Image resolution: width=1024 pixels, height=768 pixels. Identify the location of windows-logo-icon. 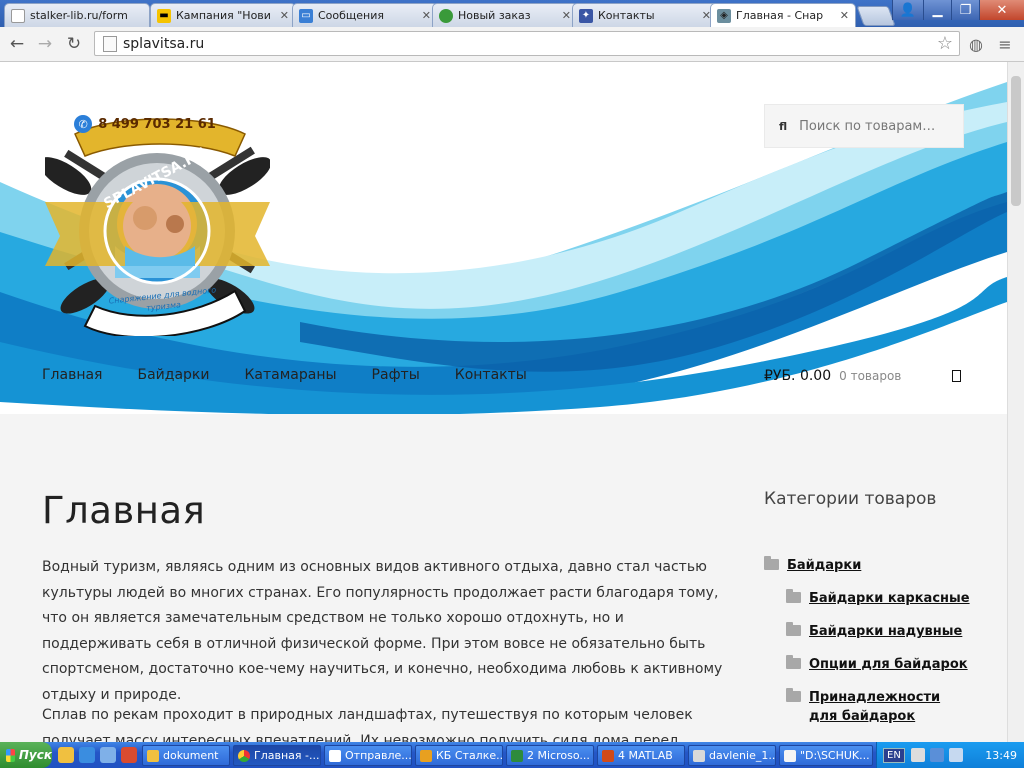
(10, 755).